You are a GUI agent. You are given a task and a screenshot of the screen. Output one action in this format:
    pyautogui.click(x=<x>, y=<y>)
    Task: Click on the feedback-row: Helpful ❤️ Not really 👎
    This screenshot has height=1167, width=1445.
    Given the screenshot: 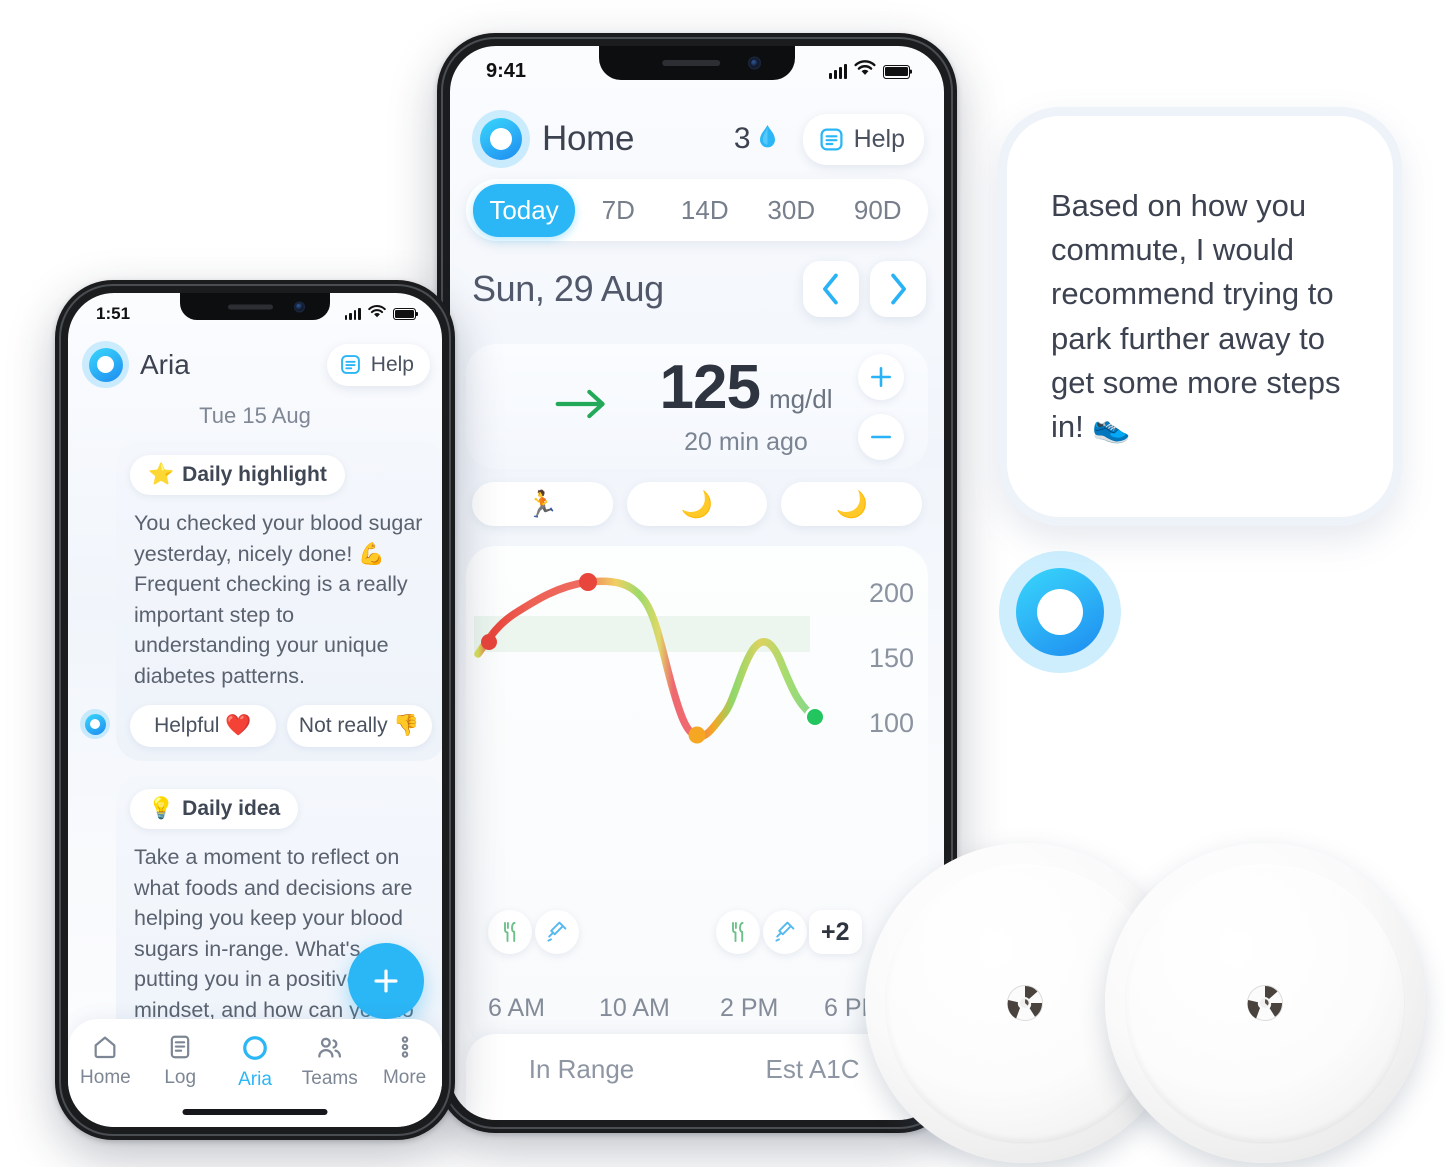 What is the action you would take?
    pyautogui.click(x=281, y=726)
    